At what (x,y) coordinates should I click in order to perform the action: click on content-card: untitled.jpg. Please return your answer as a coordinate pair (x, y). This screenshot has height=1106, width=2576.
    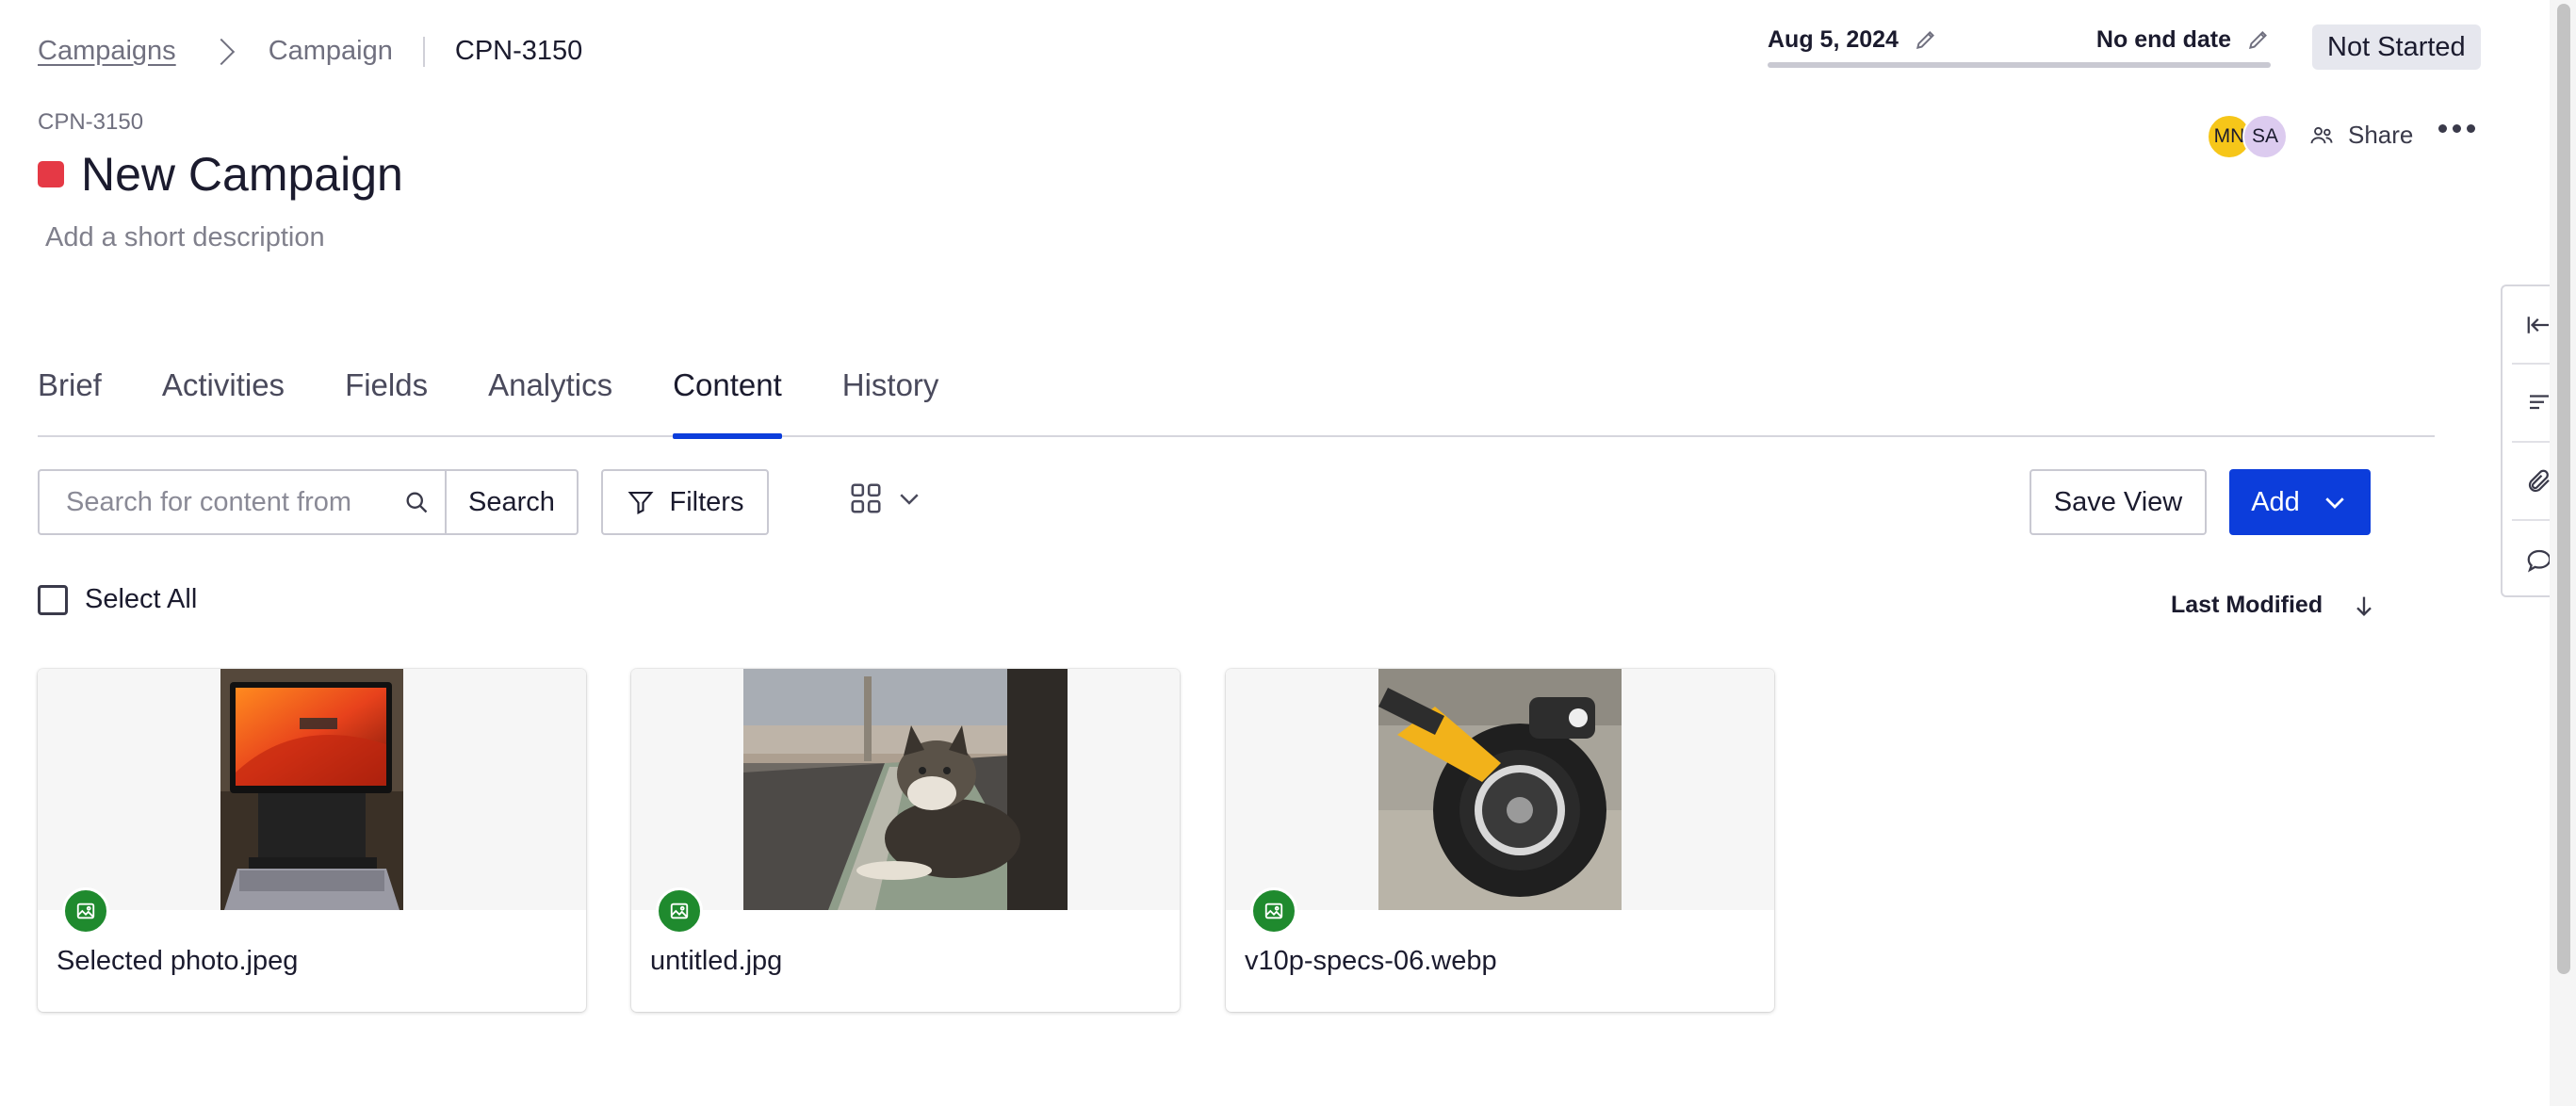
    Looking at the image, I should click on (905, 840).